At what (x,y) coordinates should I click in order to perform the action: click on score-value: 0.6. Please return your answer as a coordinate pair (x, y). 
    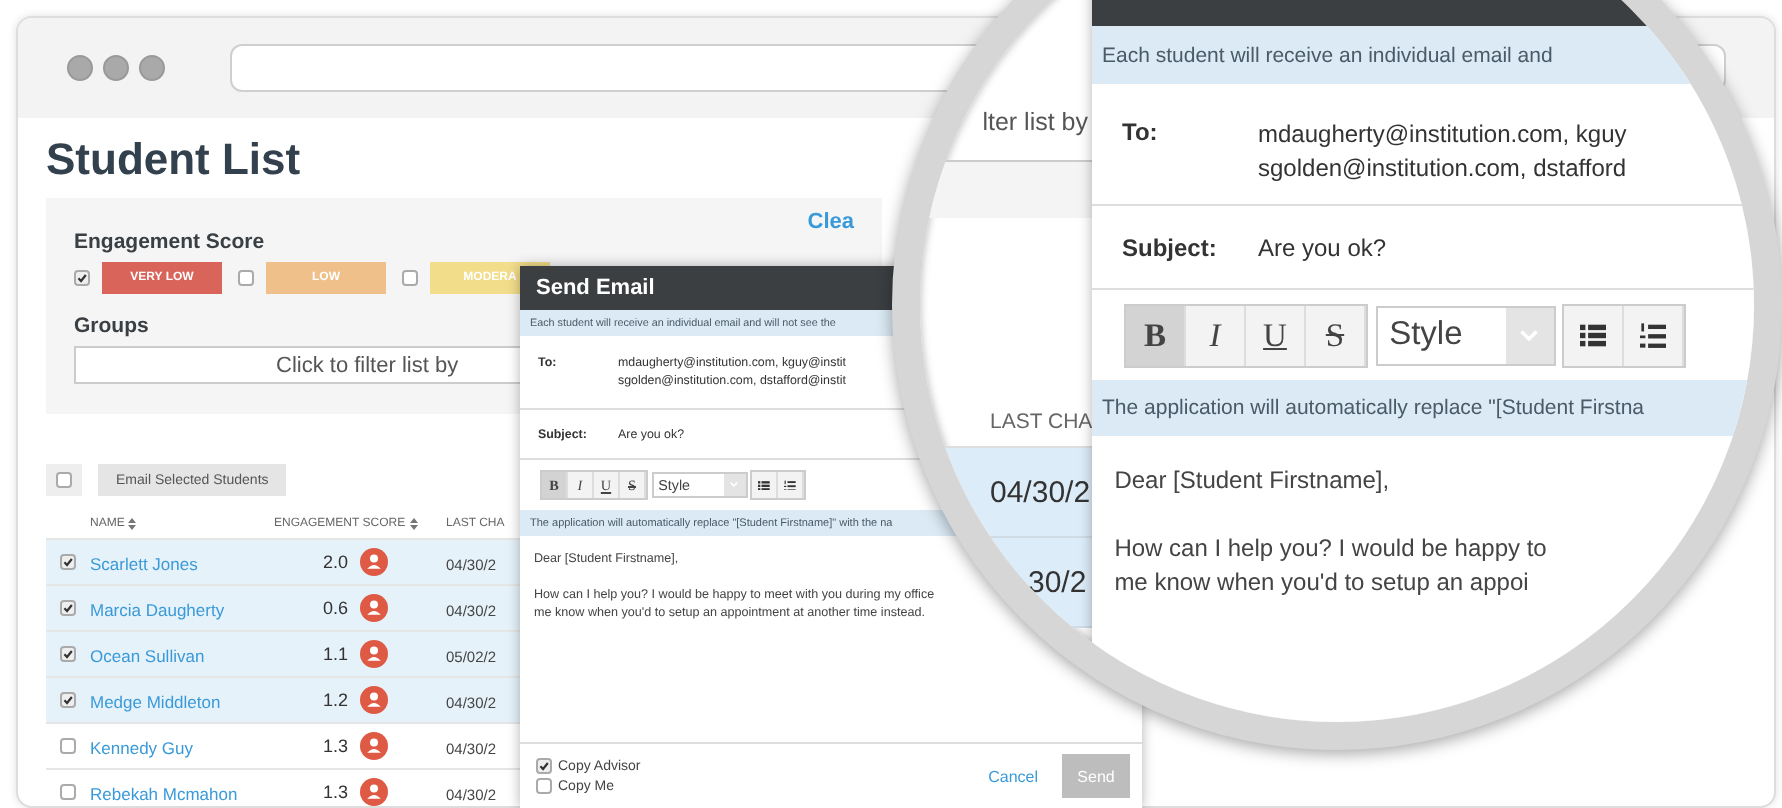
    Looking at the image, I should click on (334, 608).